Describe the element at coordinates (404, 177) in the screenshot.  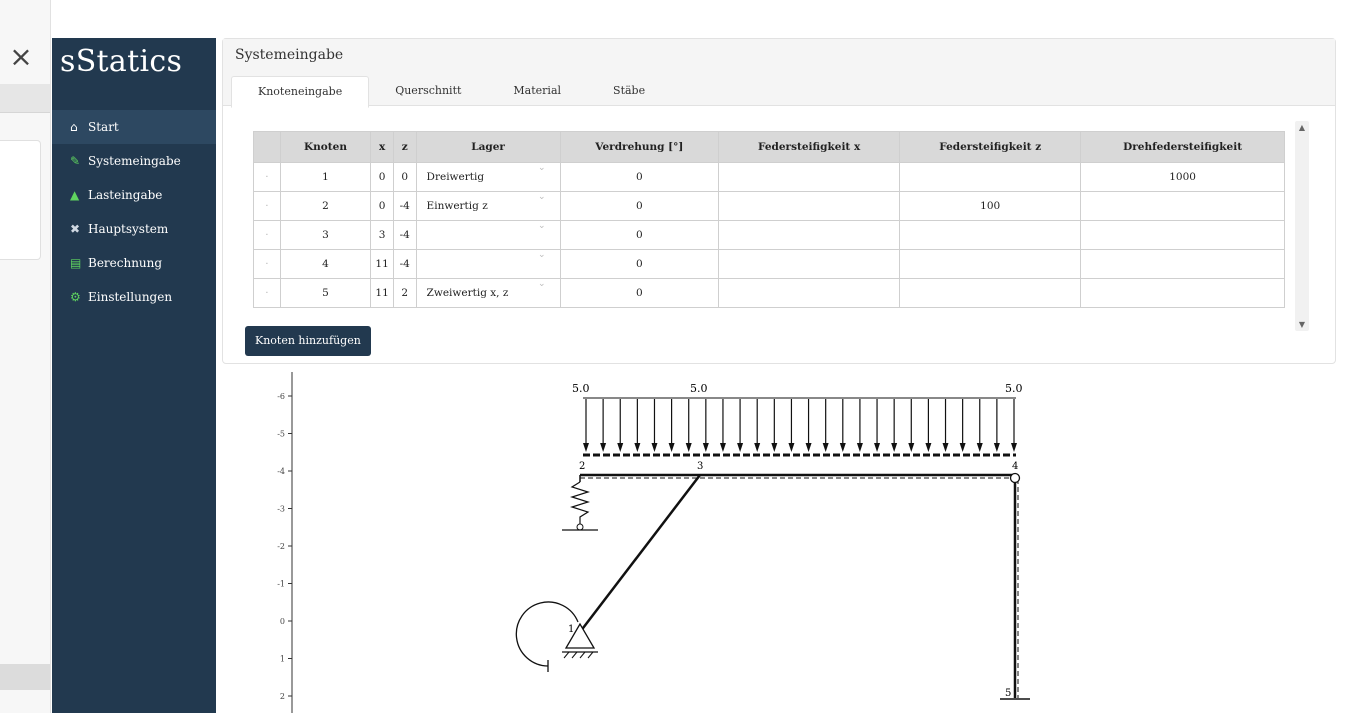
I see `cell-z: 0` at that location.